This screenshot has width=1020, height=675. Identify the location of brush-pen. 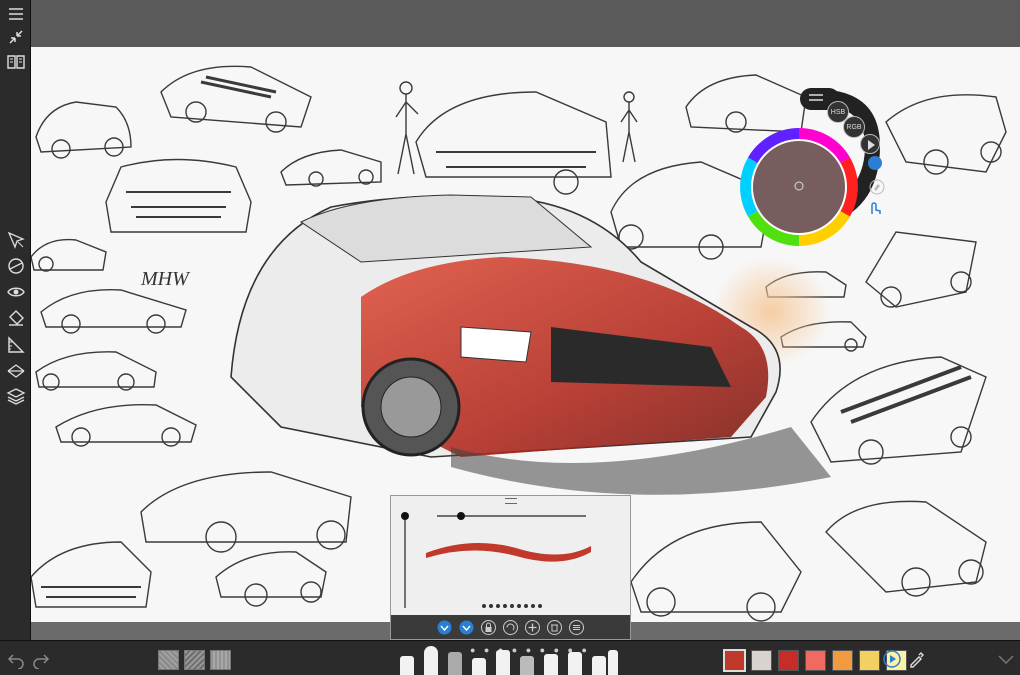
(479, 666).